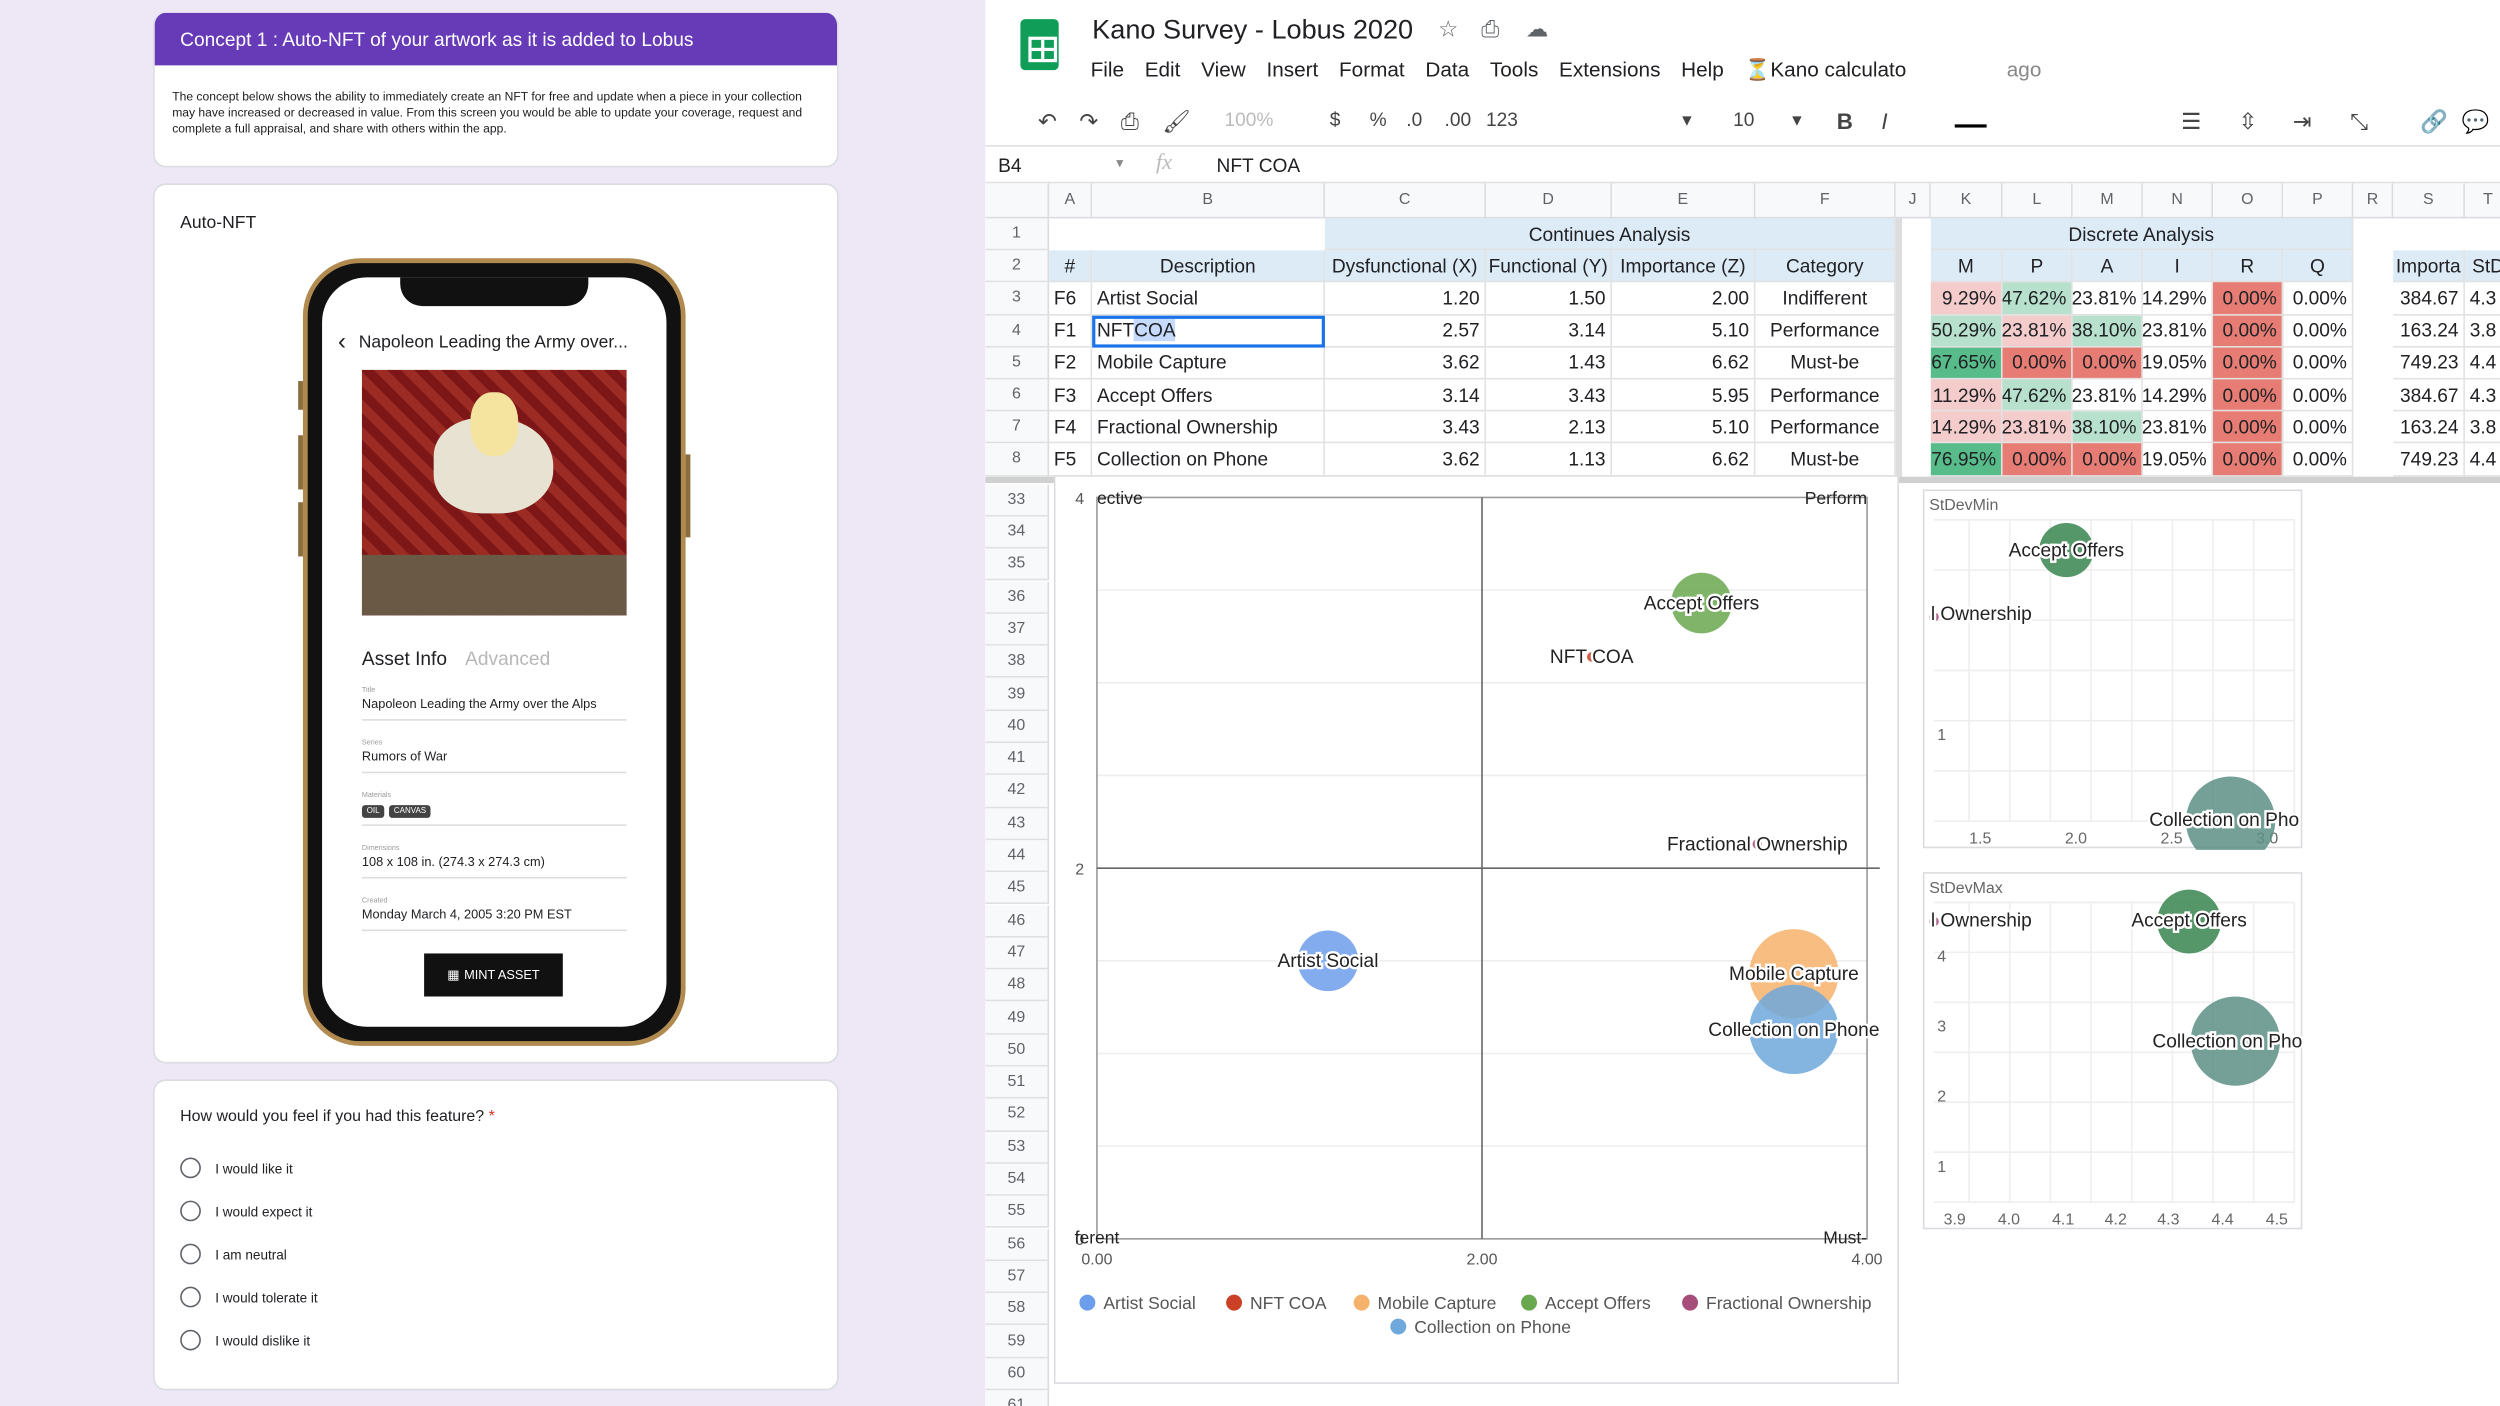 This screenshot has height=1406, width=2500. I want to click on cell-m: 11.29%, so click(1966, 395).